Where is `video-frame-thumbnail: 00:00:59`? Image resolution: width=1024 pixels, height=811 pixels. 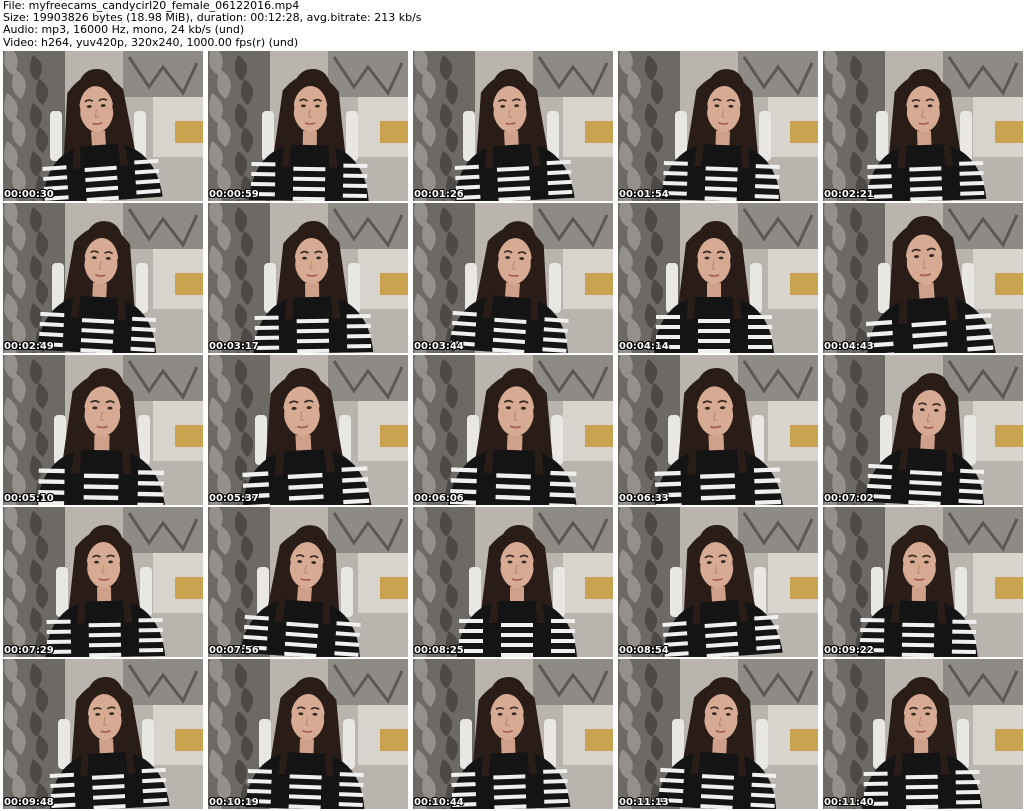
video-frame-thumbnail: 00:00:59 is located at coordinates (308, 126).